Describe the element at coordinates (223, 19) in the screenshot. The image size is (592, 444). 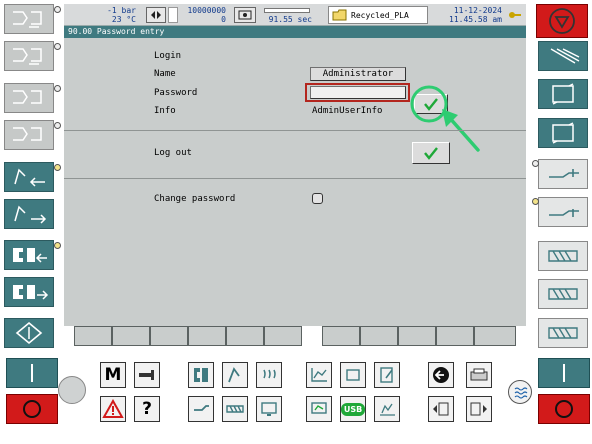
I see `counter-bottom: 0` at that location.